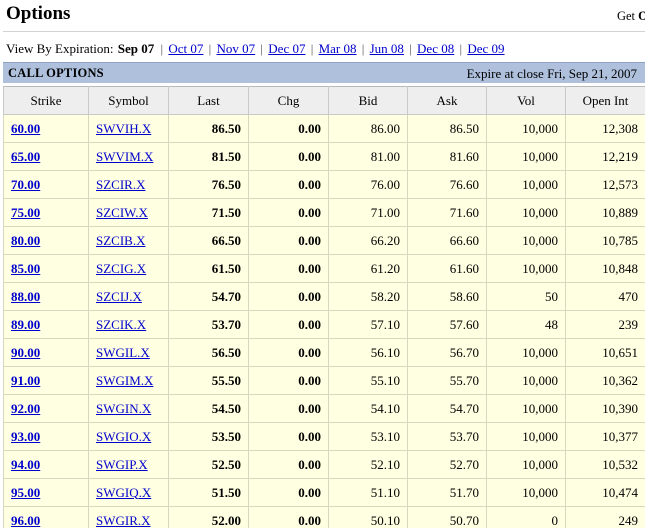  Describe the element at coordinates (25, 492) in the screenshot. I see `strike-link: 95.00` at that location.